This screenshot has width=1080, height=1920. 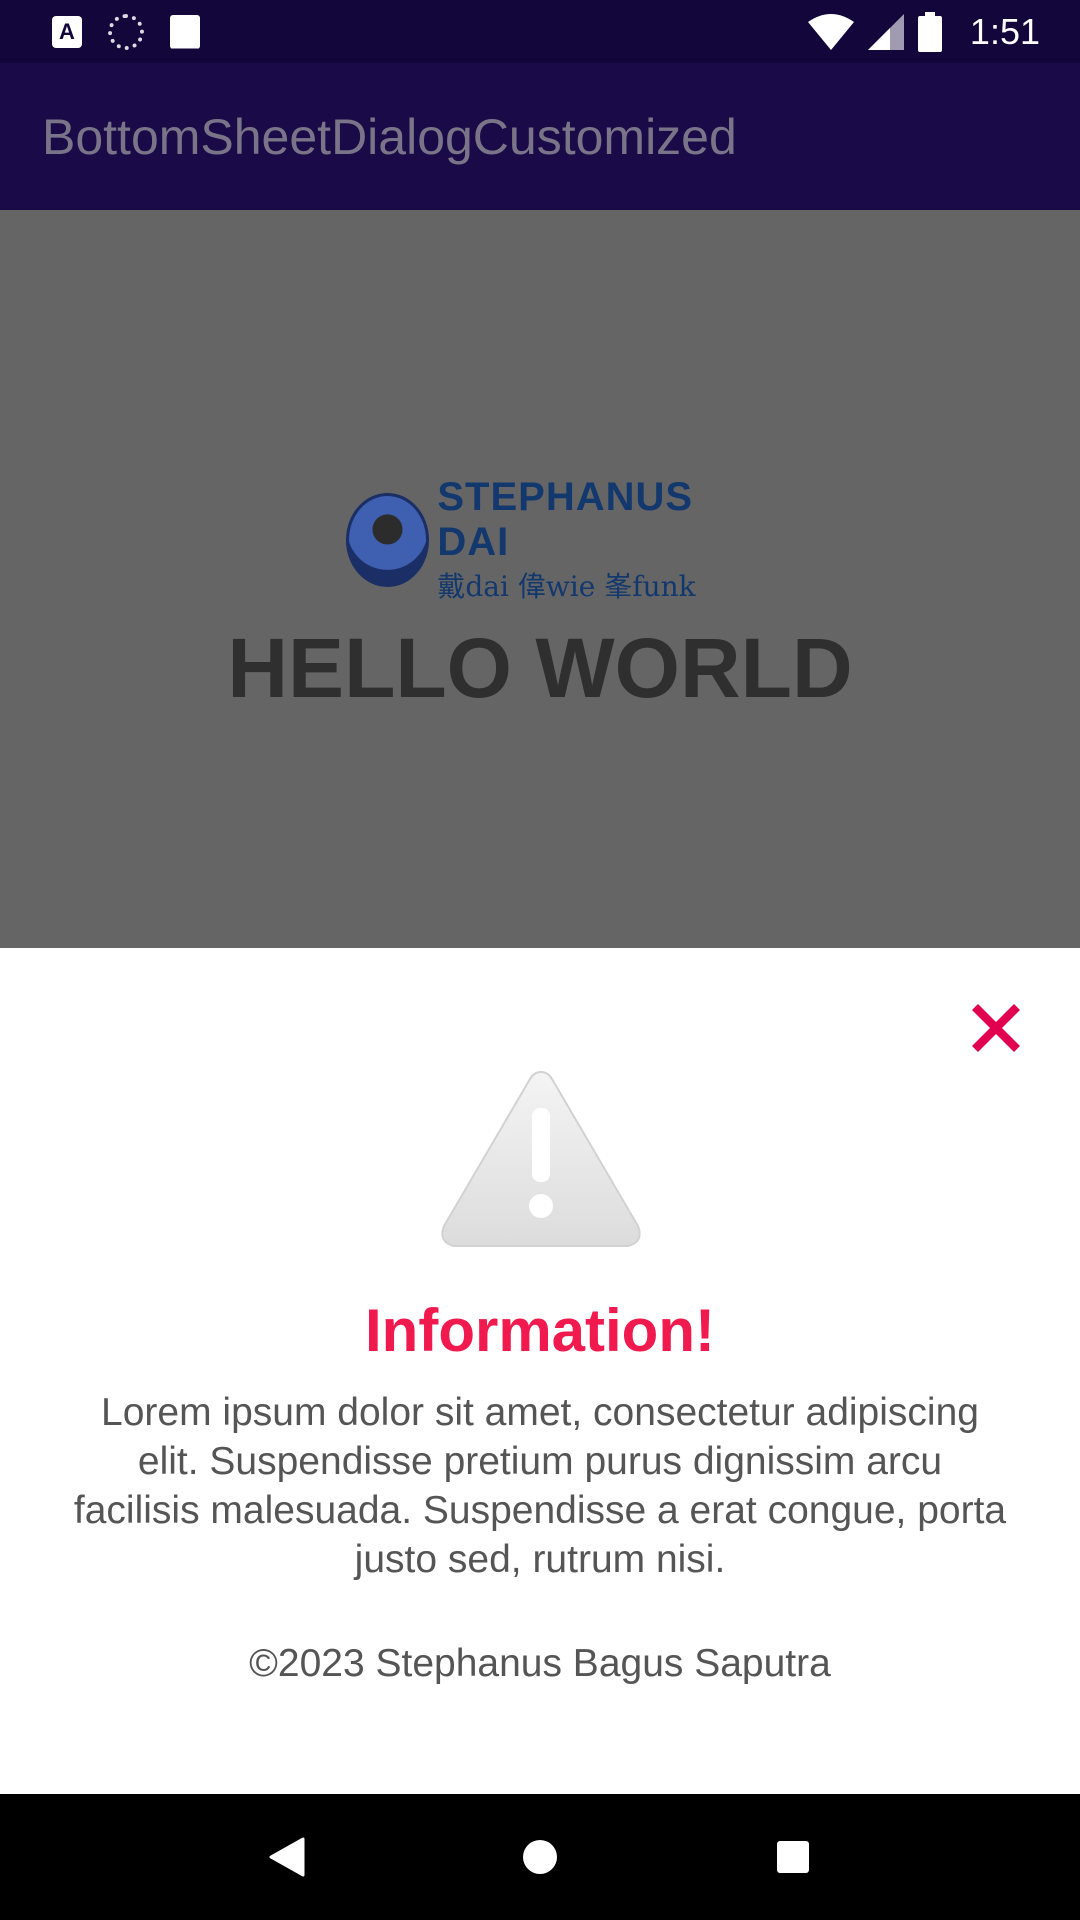 What do you see at coordinates (885, 31) in the screenshot?
I see `signal-icon` at bounding box center [885, 31].